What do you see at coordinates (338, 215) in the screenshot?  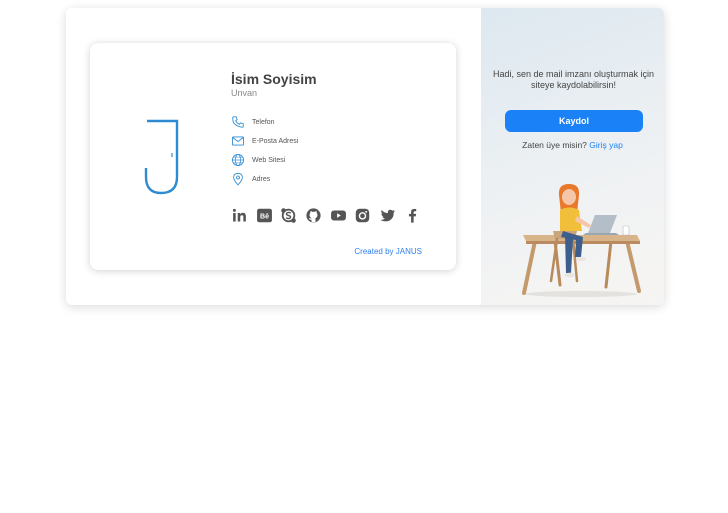 I see `youtube-icon` at bounding box center [338, 215].